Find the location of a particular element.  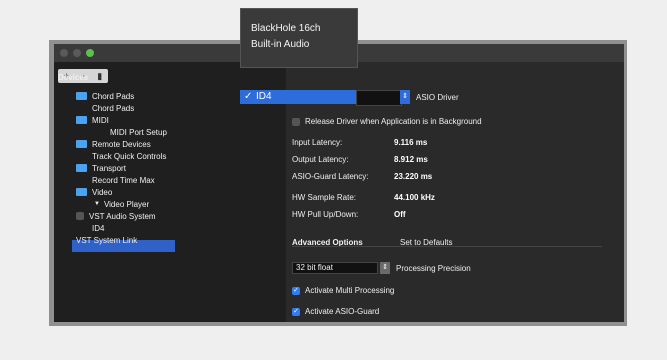

input-latency-value: 9.116 ms is located at coordinates (411, 142).